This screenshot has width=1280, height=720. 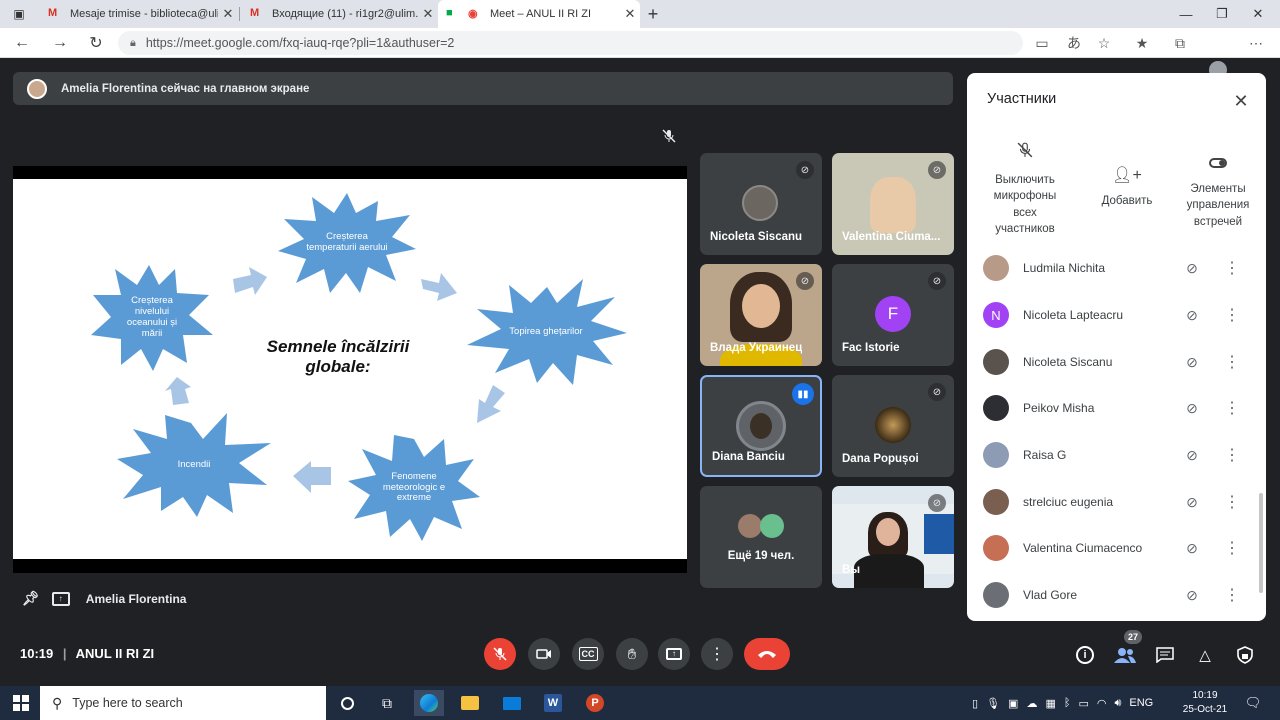 I want to click on captions-icon: CC, so click(x=588, y=654).